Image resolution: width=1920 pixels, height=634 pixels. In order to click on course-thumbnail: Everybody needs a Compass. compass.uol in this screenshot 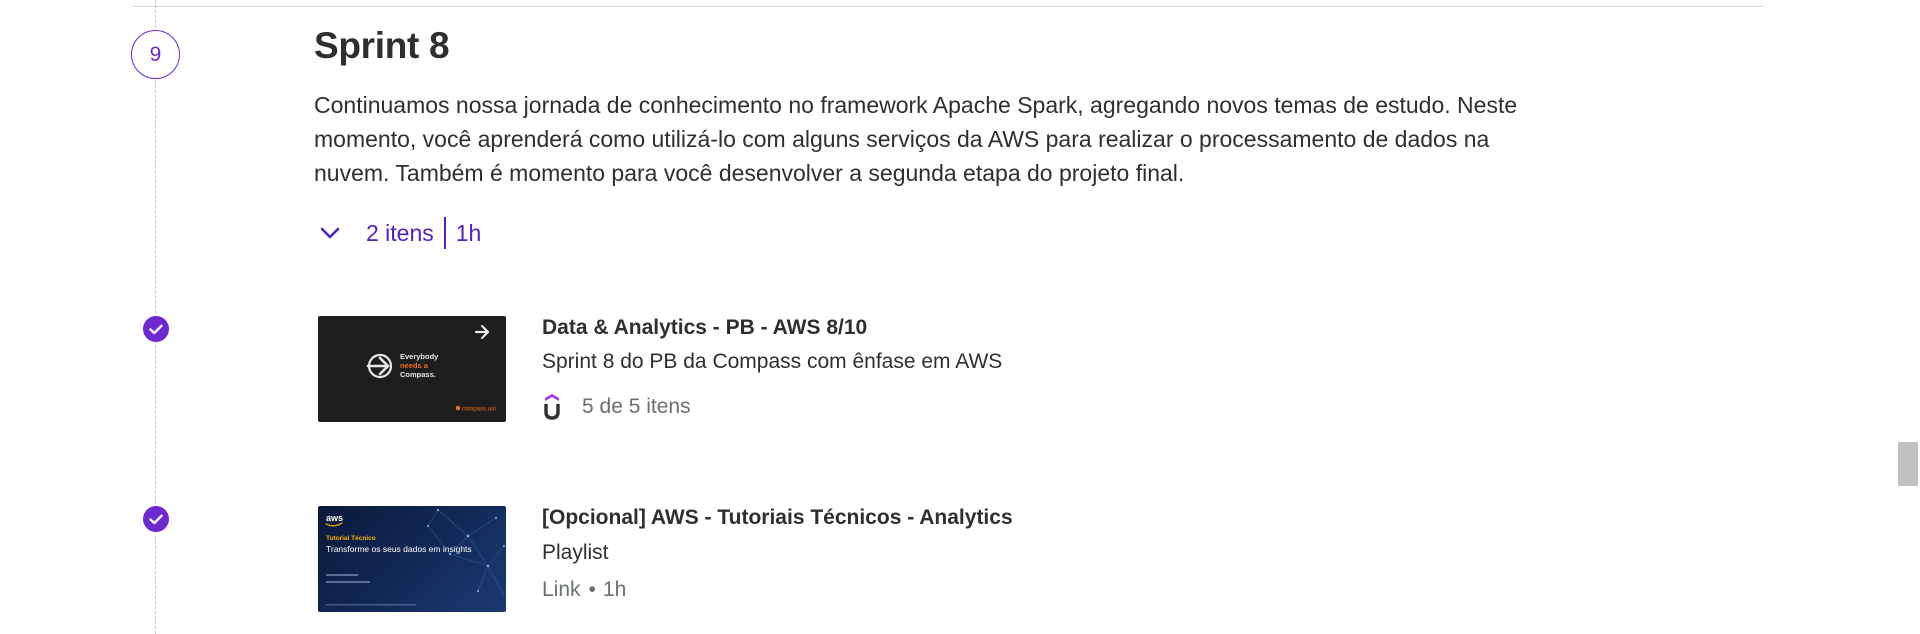, I will do `click(412, 369)`.